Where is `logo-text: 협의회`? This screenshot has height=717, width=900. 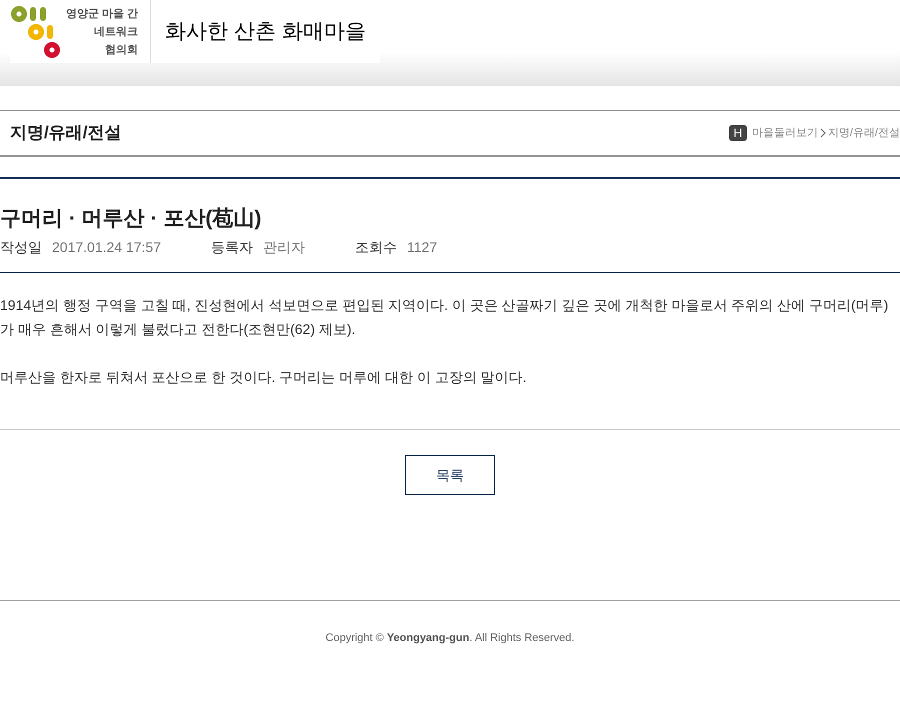
logo-text: 협의회 is located at coordinates (121, 50).